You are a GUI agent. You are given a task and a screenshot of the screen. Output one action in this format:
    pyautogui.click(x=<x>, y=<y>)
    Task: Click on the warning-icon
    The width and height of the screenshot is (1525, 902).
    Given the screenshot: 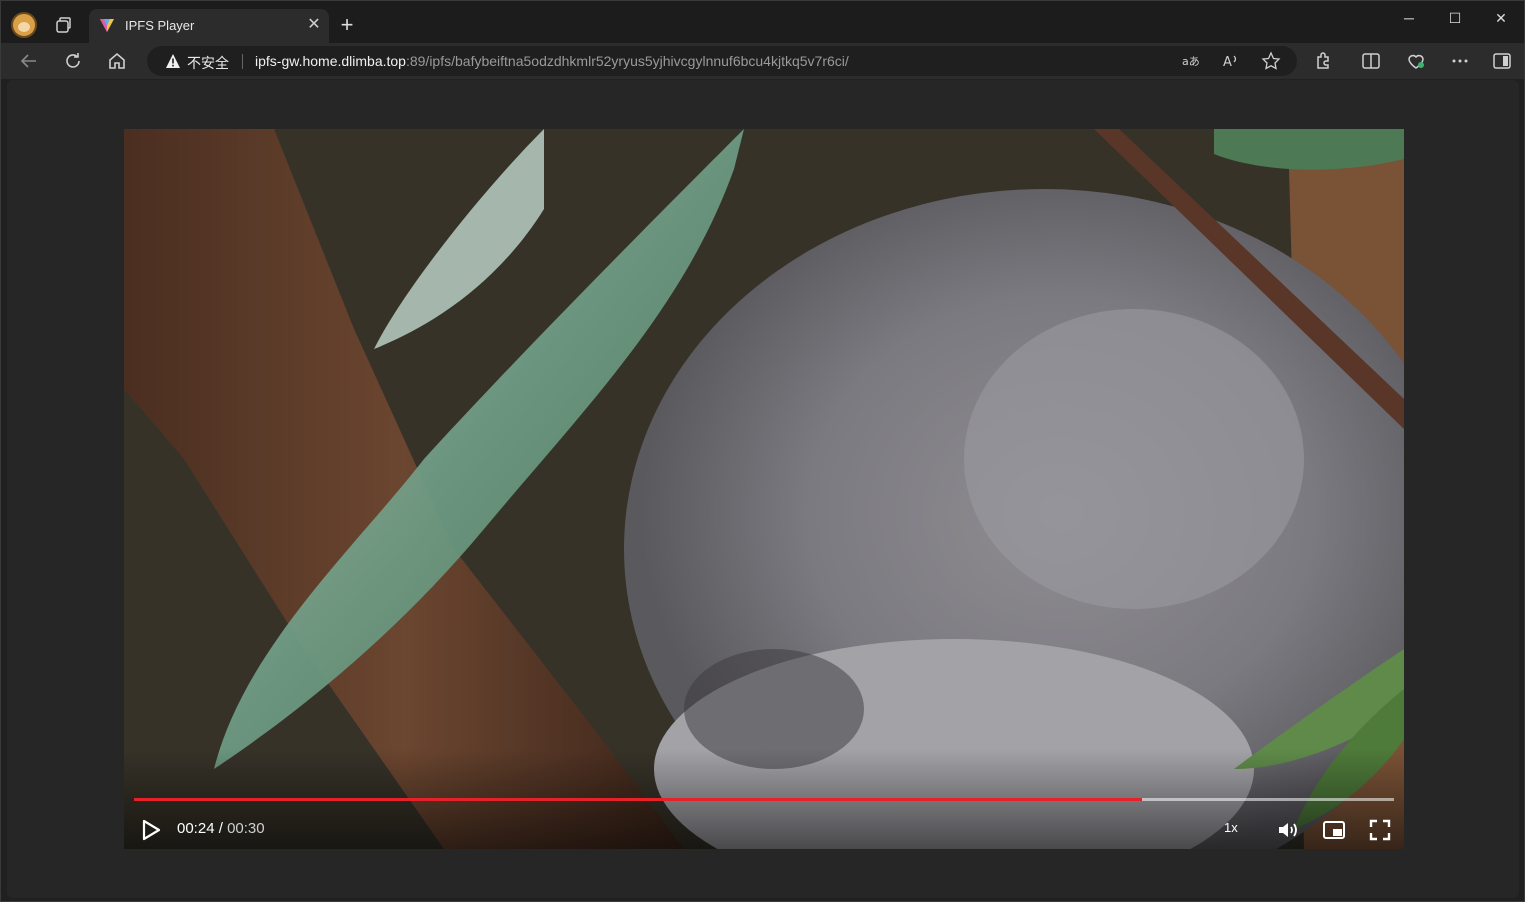 What is the action you would take?
    pyautogui.click(x=173, y=61)
    